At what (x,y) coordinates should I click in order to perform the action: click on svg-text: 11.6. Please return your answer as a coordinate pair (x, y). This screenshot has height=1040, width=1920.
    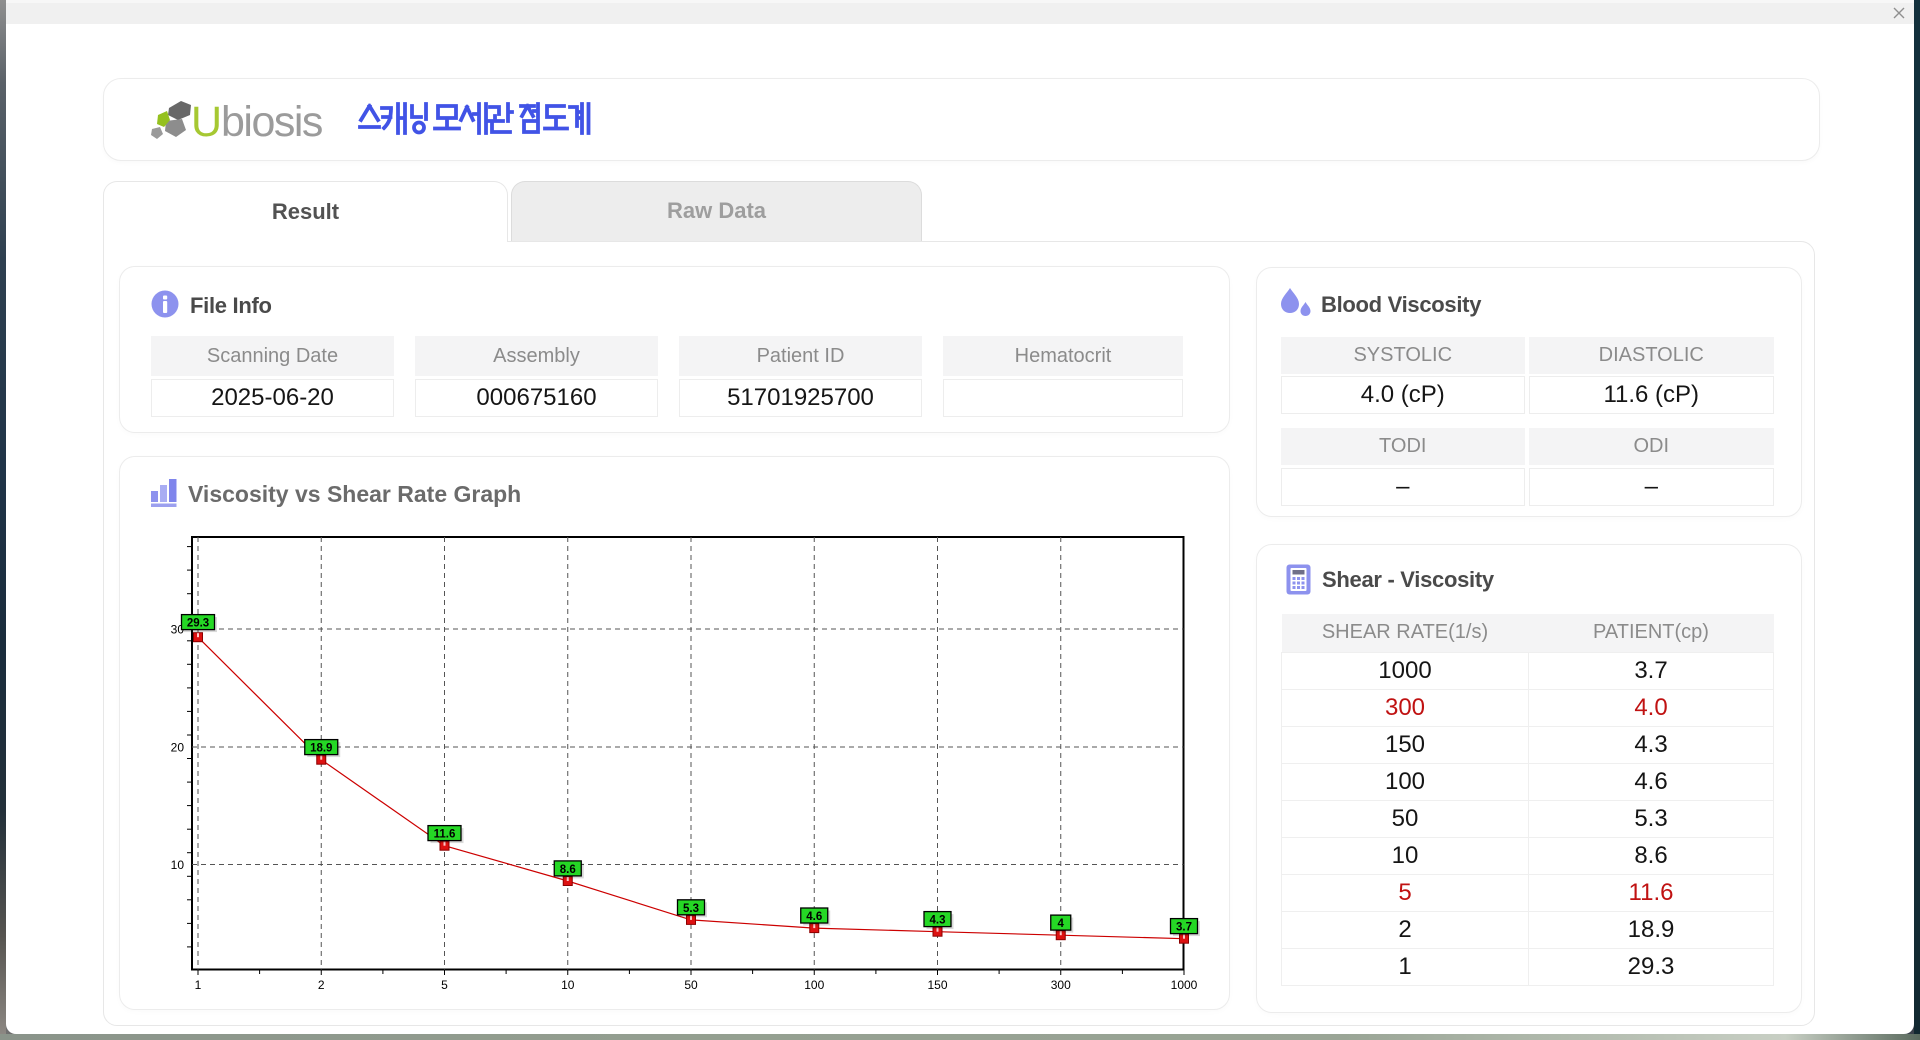
    Looking at the image, I should click on (445, 835).